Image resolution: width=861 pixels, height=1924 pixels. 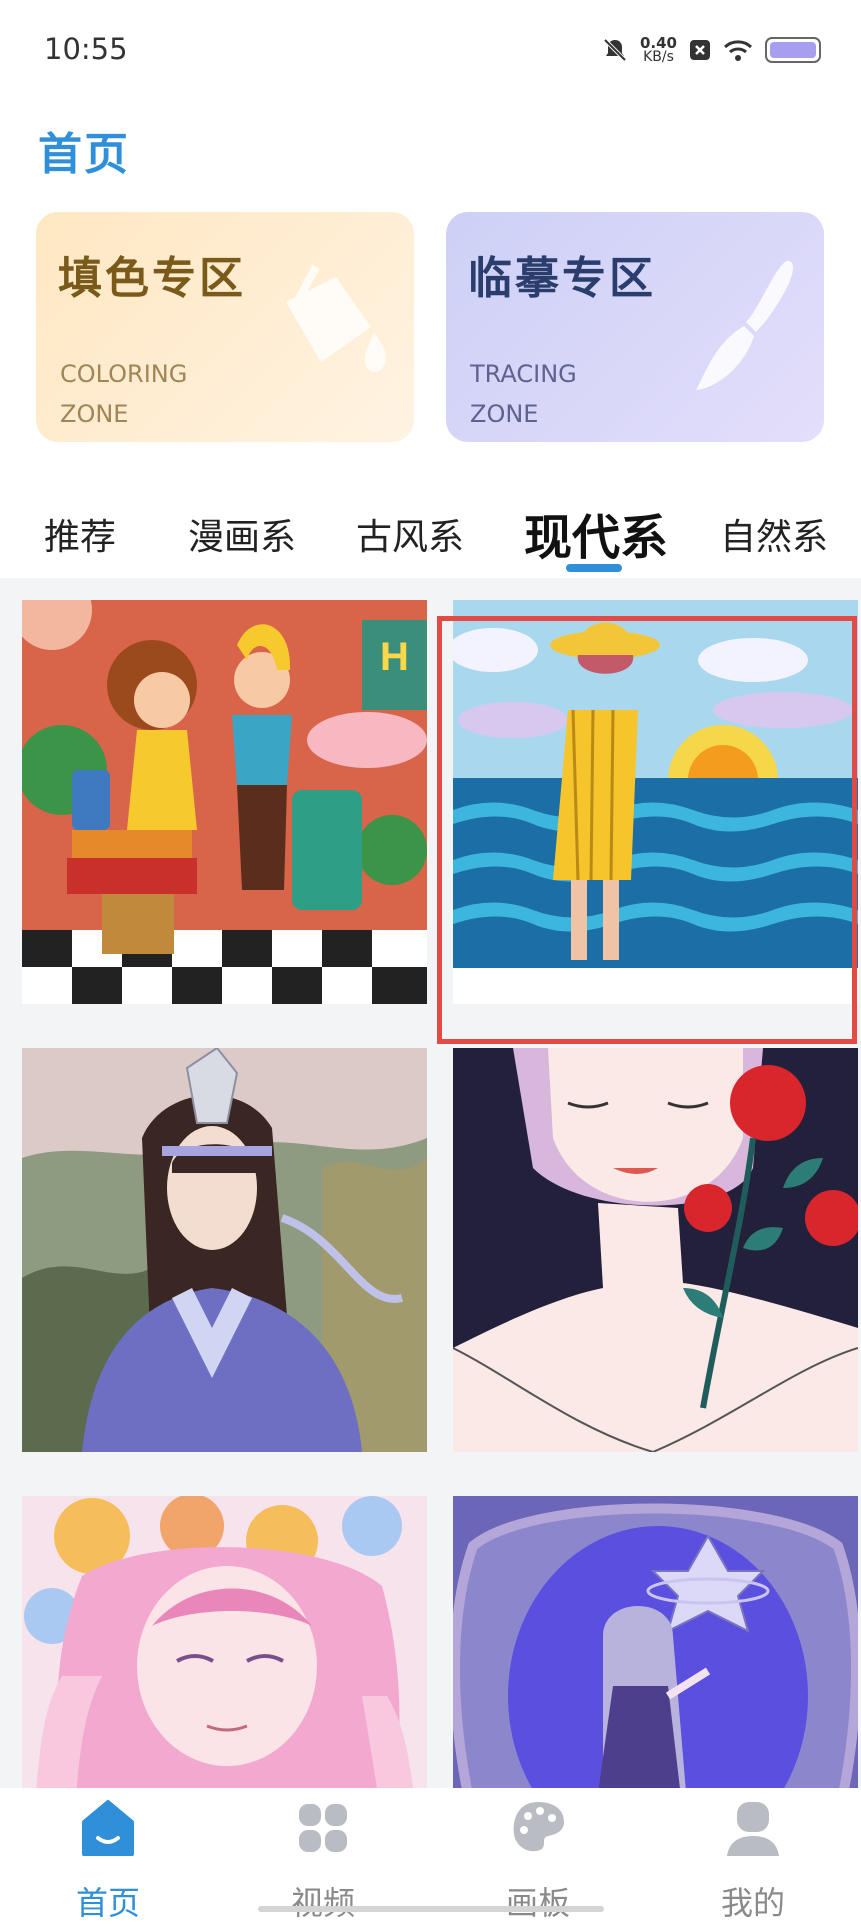 I want to click on nav-profile: 我的, so click(x=753, y=1860).